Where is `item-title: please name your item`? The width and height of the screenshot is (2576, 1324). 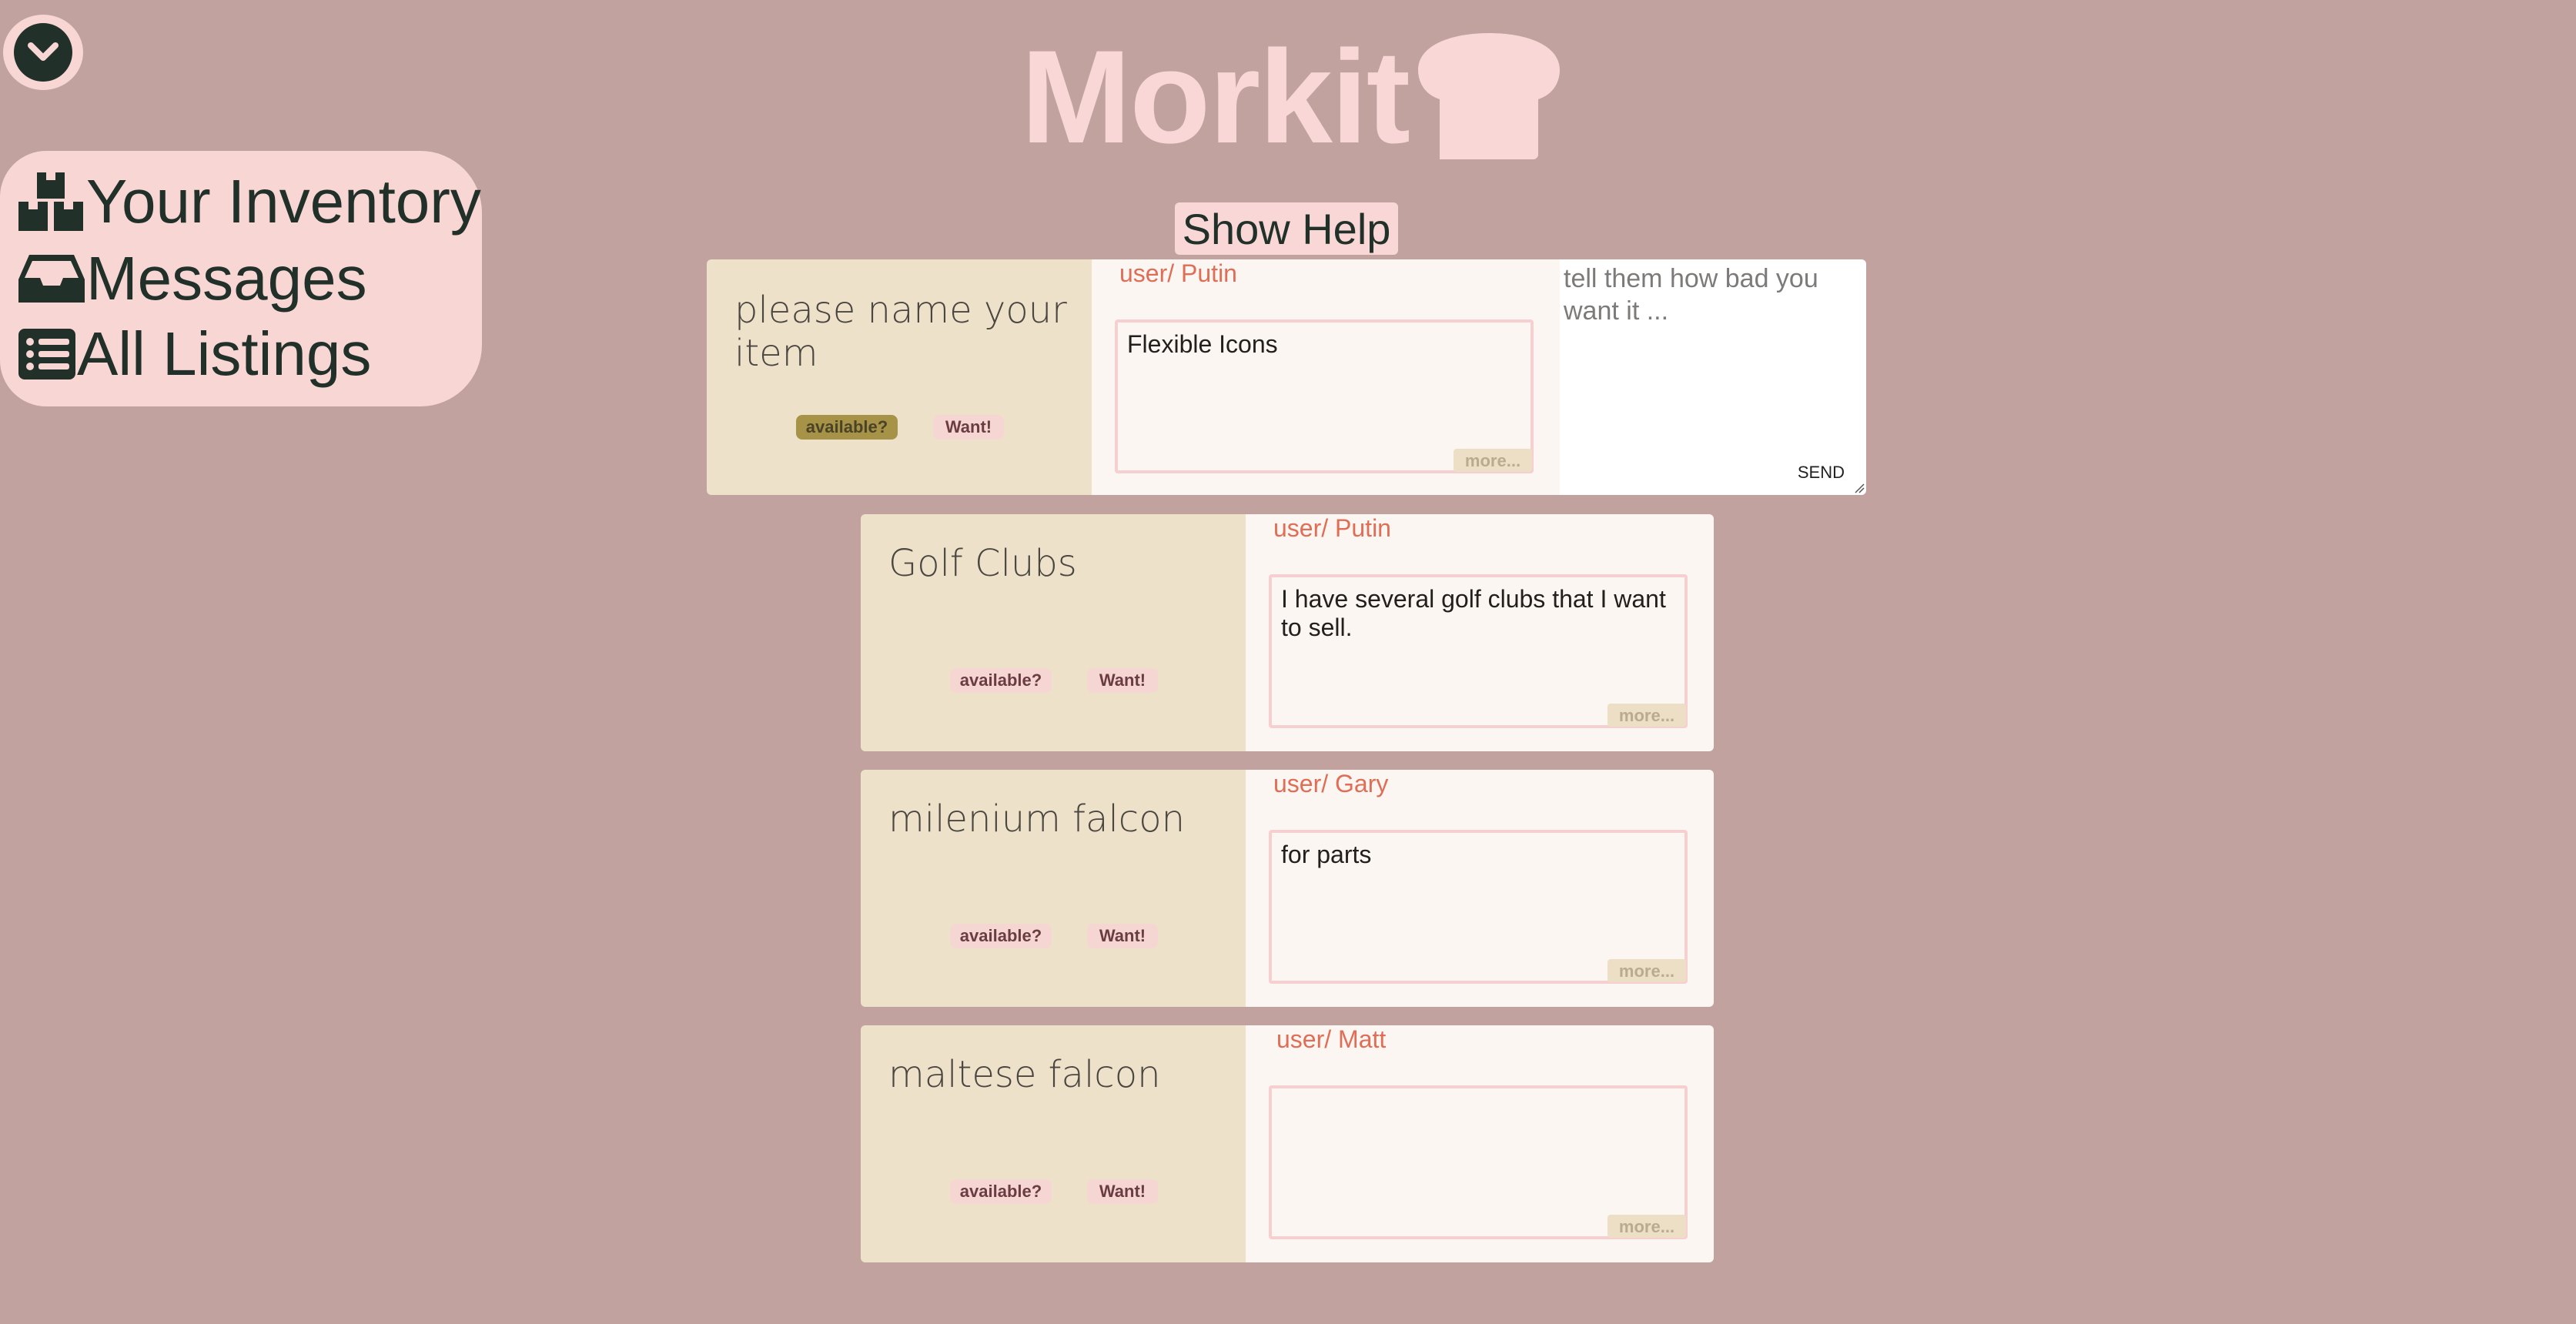
item-title: please name your item is located at coordinates (903, 332).